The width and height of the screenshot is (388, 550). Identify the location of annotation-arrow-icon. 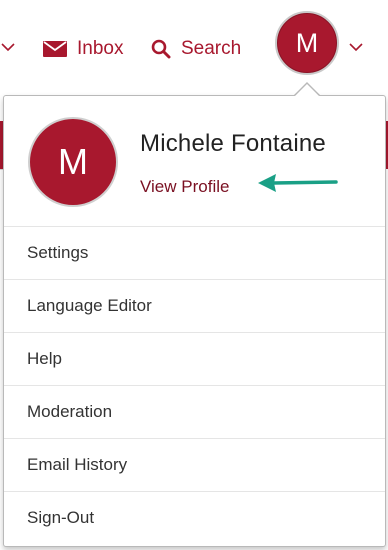
(297, 185).